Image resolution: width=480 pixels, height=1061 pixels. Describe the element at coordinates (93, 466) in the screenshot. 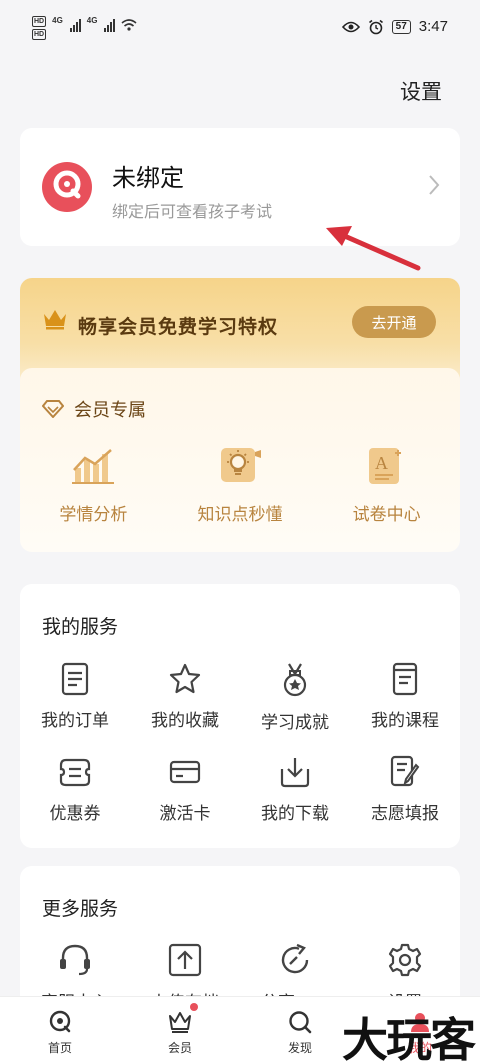

I see `bar-chart-icon` at that location.